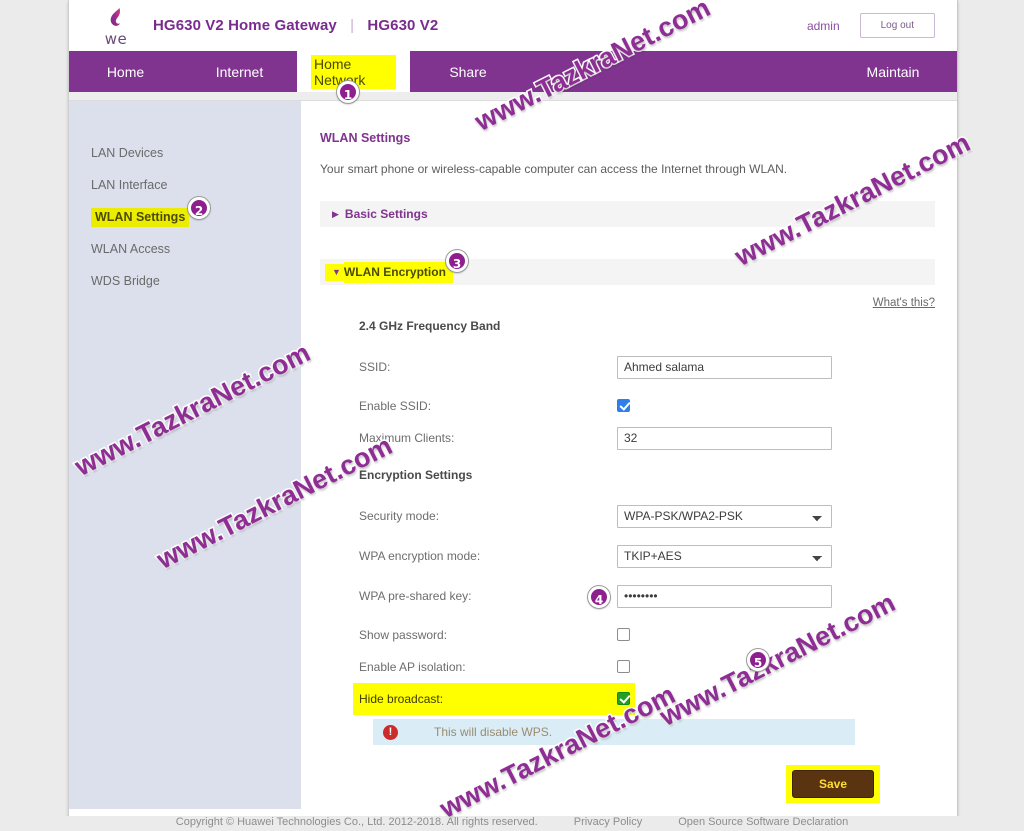  I want to click on save-button-row: Save, so click(619, 784).